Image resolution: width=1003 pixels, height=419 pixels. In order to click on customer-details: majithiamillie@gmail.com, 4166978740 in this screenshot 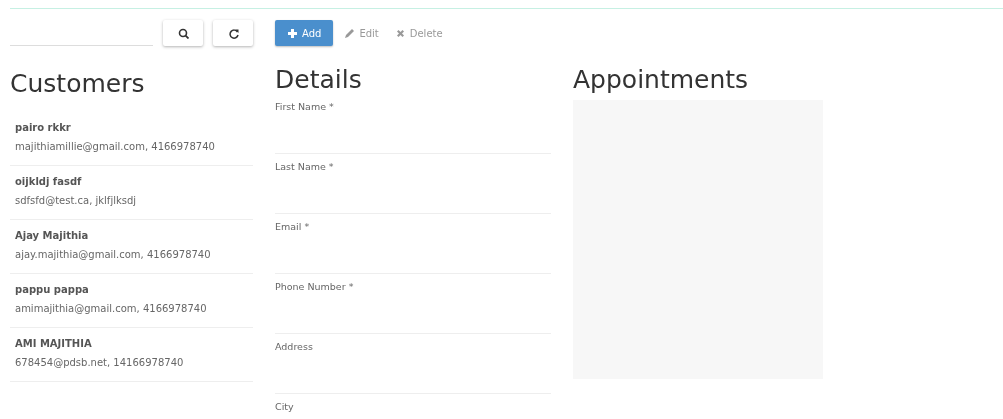, I will do `click(115, 146)`.